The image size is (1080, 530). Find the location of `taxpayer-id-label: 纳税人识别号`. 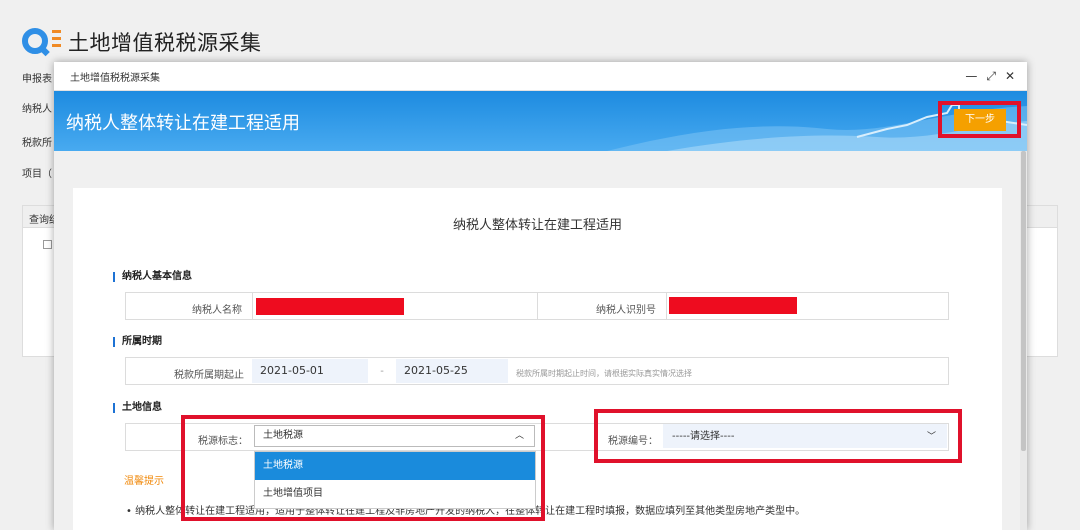

taxpayer-id-label: 纳税人识别号 is located at coordinates (626, 310).